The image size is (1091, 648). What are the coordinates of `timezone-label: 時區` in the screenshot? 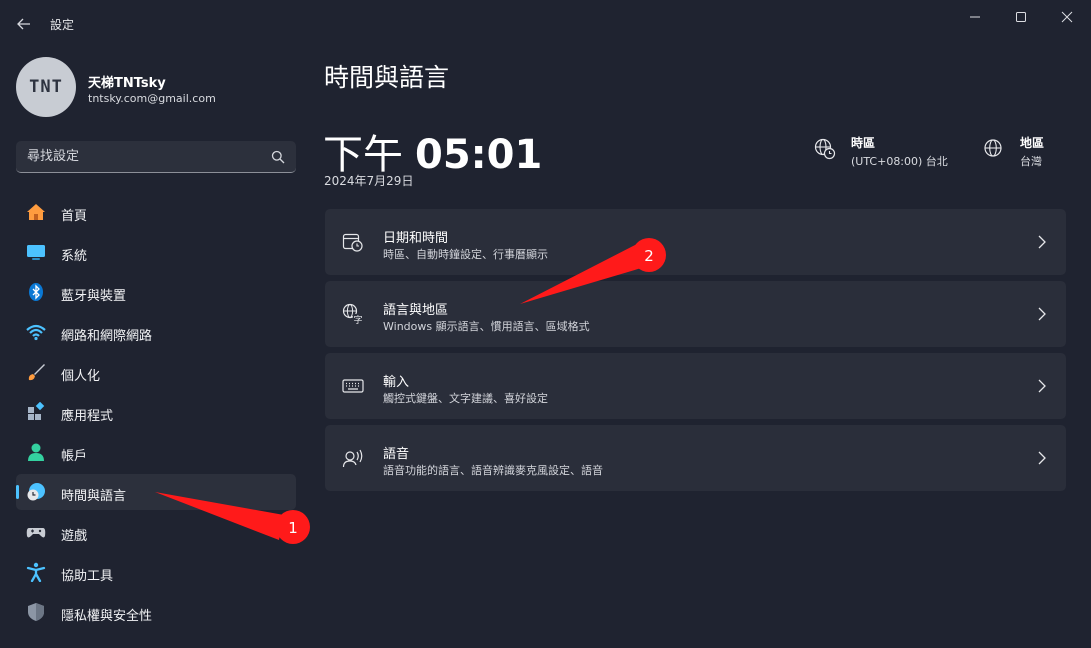 It's located at (863, 143).